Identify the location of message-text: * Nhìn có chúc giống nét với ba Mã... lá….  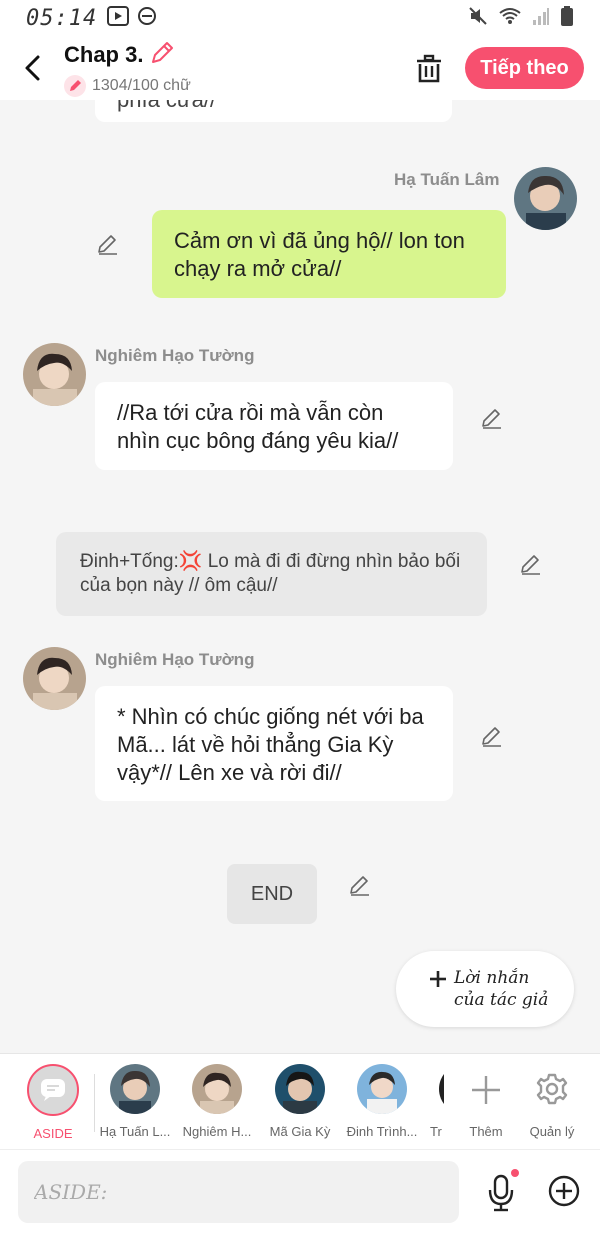
(270, 744).